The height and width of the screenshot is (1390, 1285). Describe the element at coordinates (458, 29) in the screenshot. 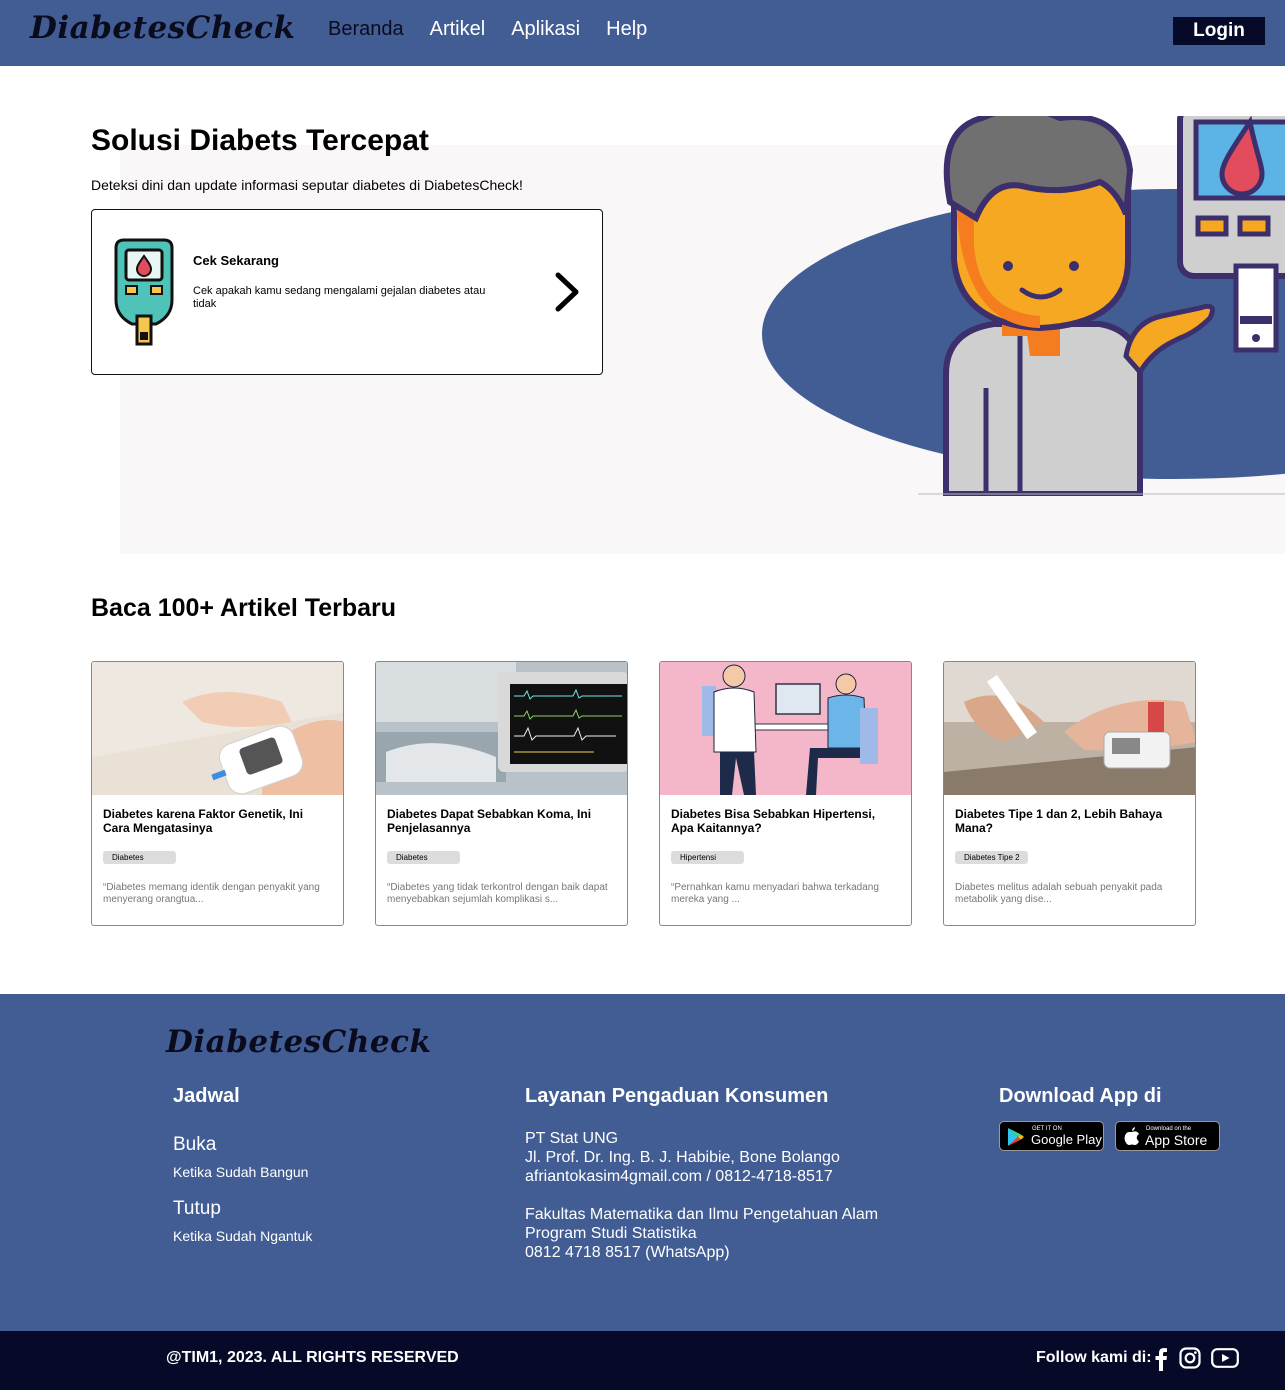

I see `nav-link-artikel: Artikel` at that location.